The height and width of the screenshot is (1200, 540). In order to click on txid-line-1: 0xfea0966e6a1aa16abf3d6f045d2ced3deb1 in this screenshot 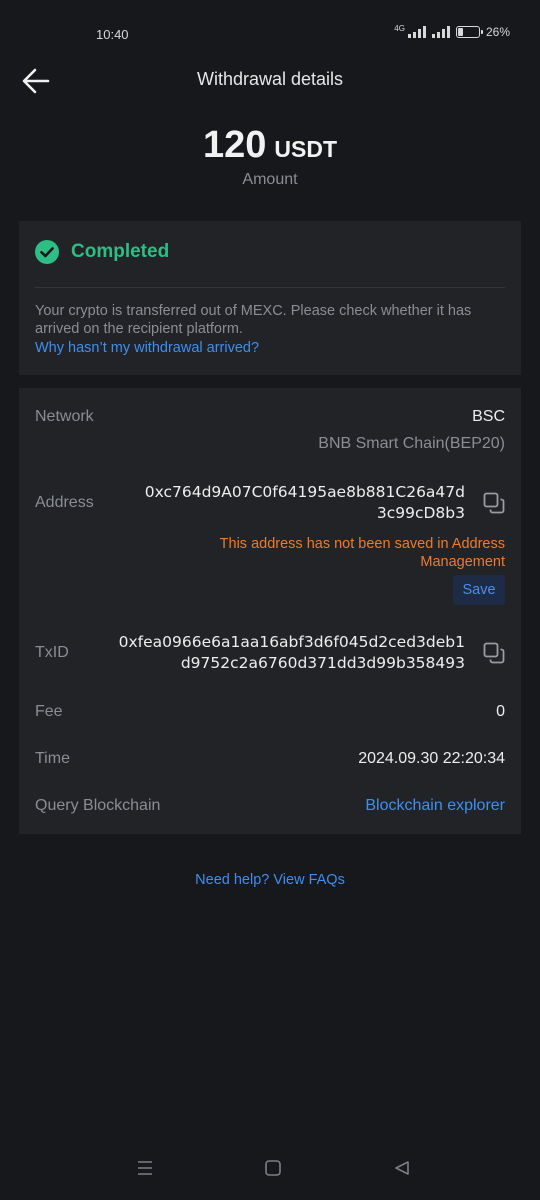, I will do `click(291, 642)`.